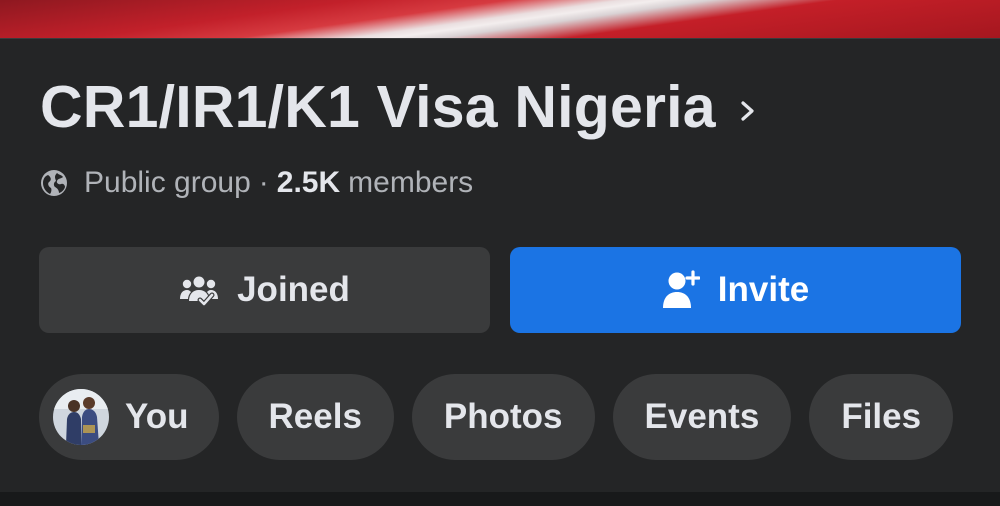  What do you see at coordinates (308, 183) in the screenshot?
I see `member-count: 2.5K` at bounding box center [308, 183].